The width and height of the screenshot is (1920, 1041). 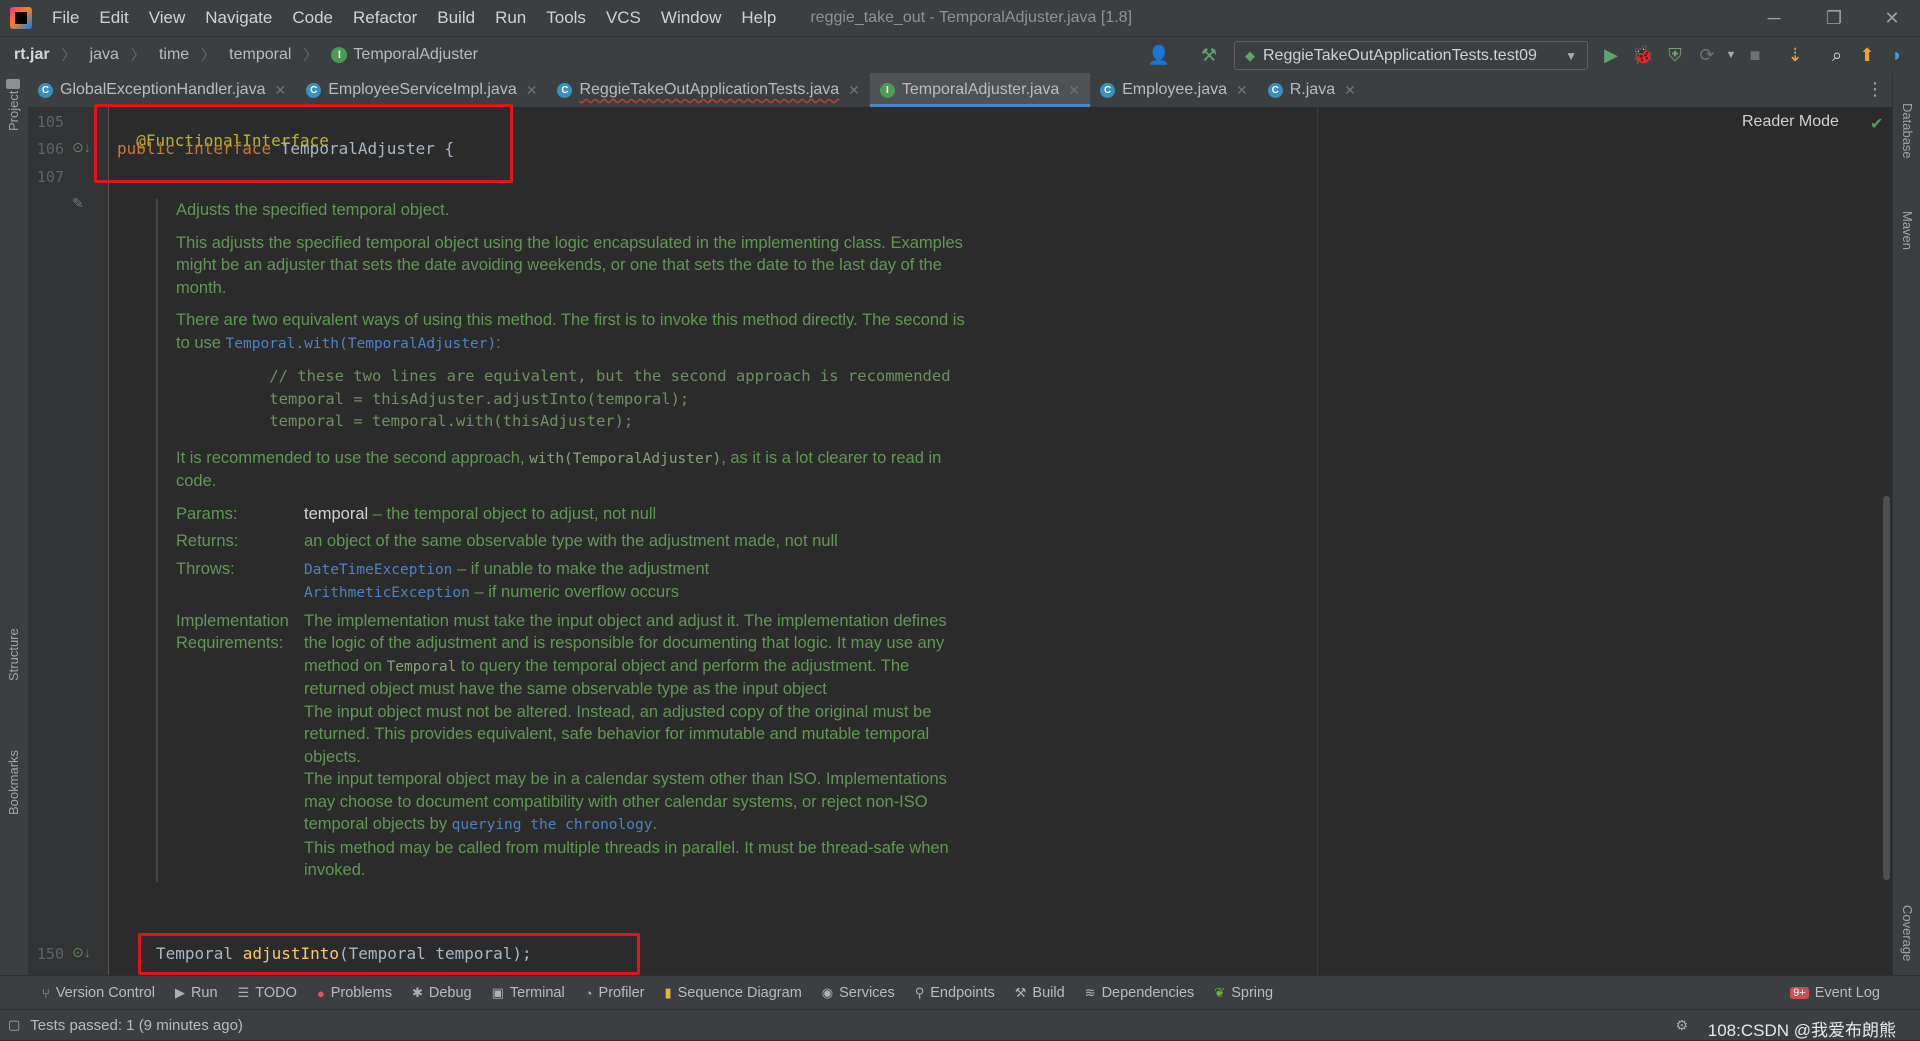 I want to click on profiler-run-icon: ⟳, so click(x=1707, y=55).